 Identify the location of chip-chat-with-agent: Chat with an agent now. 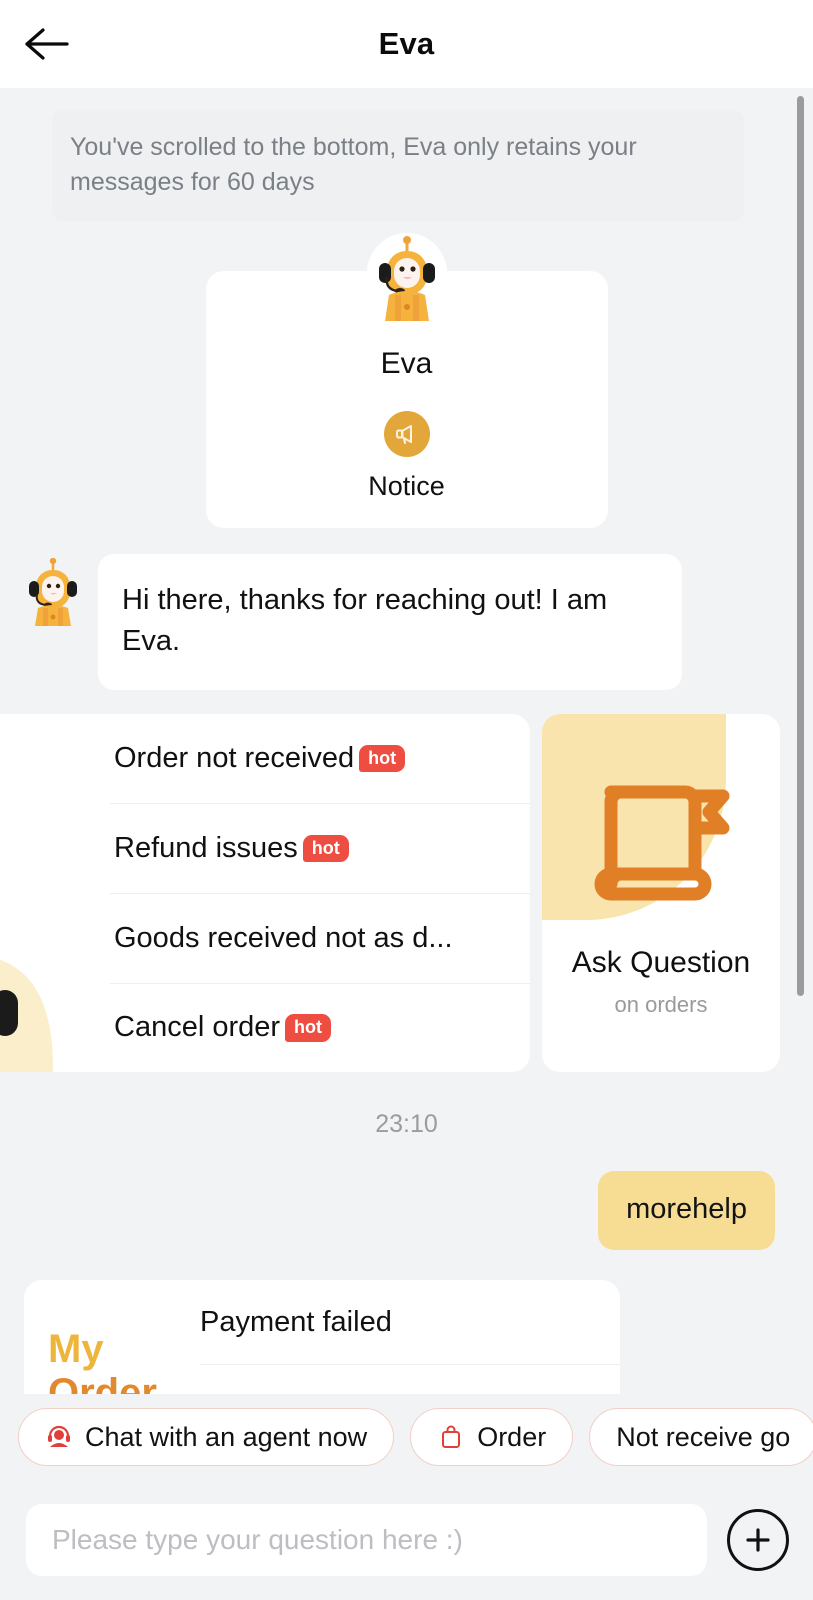
(206, 1437).